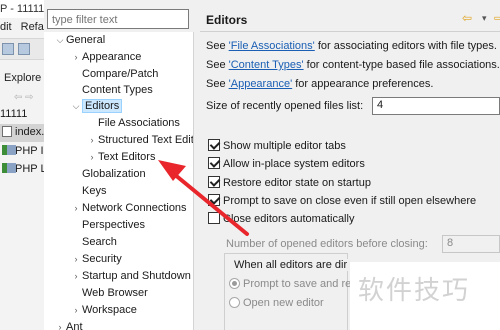 The width and height of the screenshot is (500, 330). I want to click on tree-item-workspace: › Workspace, so click(103, 312).